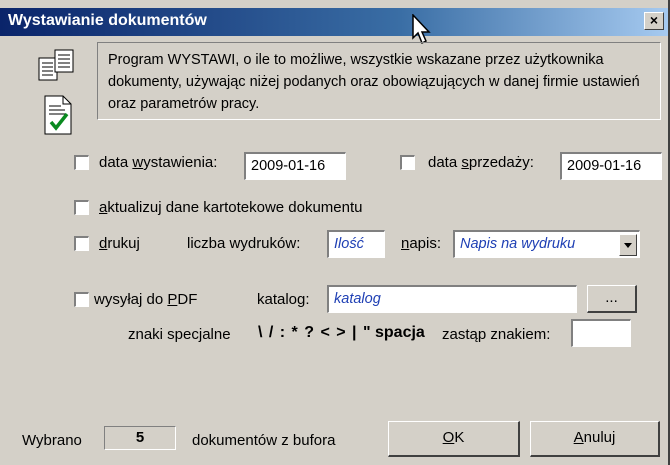 The width and height of the screenshot is (670, 465). Describe the element at coordinates (595, 439) in the screenshot. I see `cancel-button: Anuluj` at that location.